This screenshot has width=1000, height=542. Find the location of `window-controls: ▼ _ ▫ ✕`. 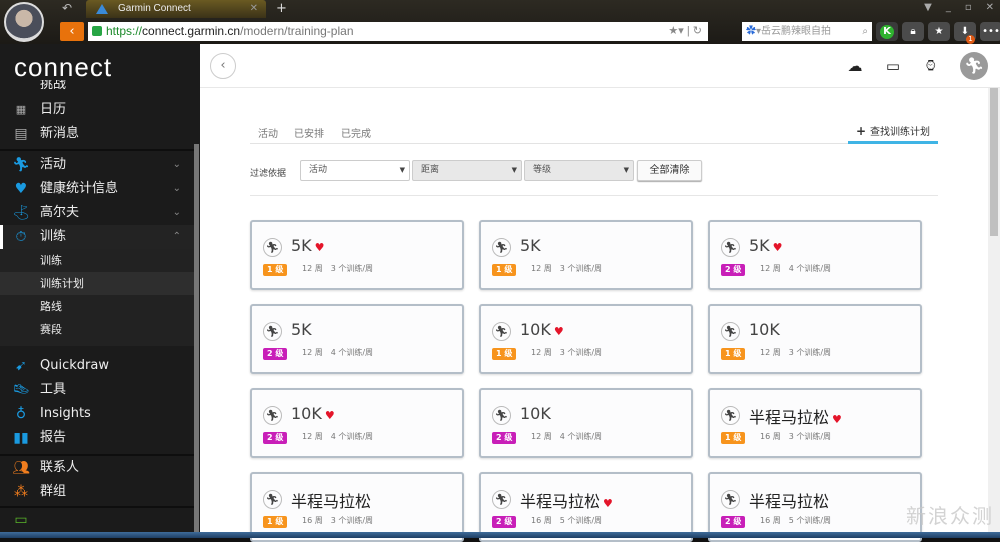

window-controls: ▼ _ ▫ ✕ is located at coordinates (959, 7).